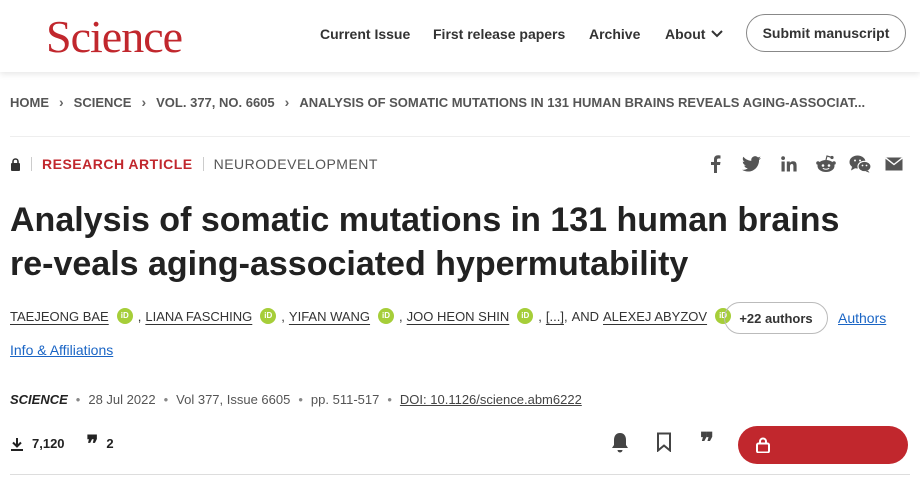  What do you see at coordinates (585, 316) in the screenshot?
I see `and-label: AND` at bounding box center [585, 316].